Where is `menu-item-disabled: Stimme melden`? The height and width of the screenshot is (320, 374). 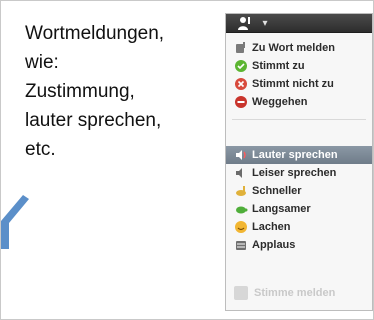
menu-item-disabled: Stimme melden is located at coordinates (284, 293).